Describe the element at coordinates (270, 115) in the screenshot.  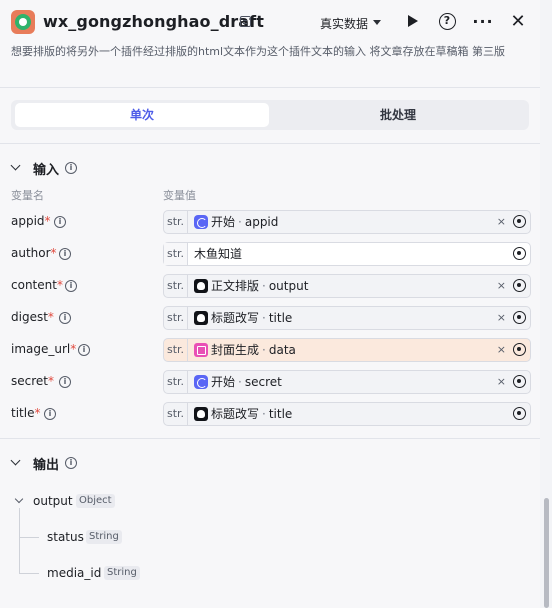
I see `run-mode-tabs: 单次 批处理` at that location.